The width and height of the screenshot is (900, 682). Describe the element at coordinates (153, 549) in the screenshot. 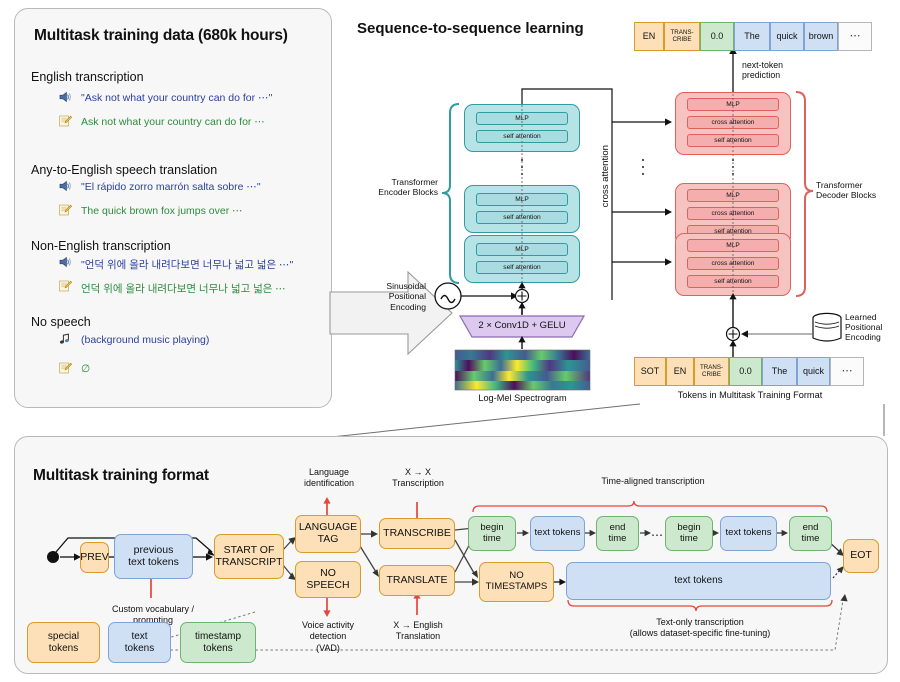

I see `prev-tokens-line1: previous` at that location.